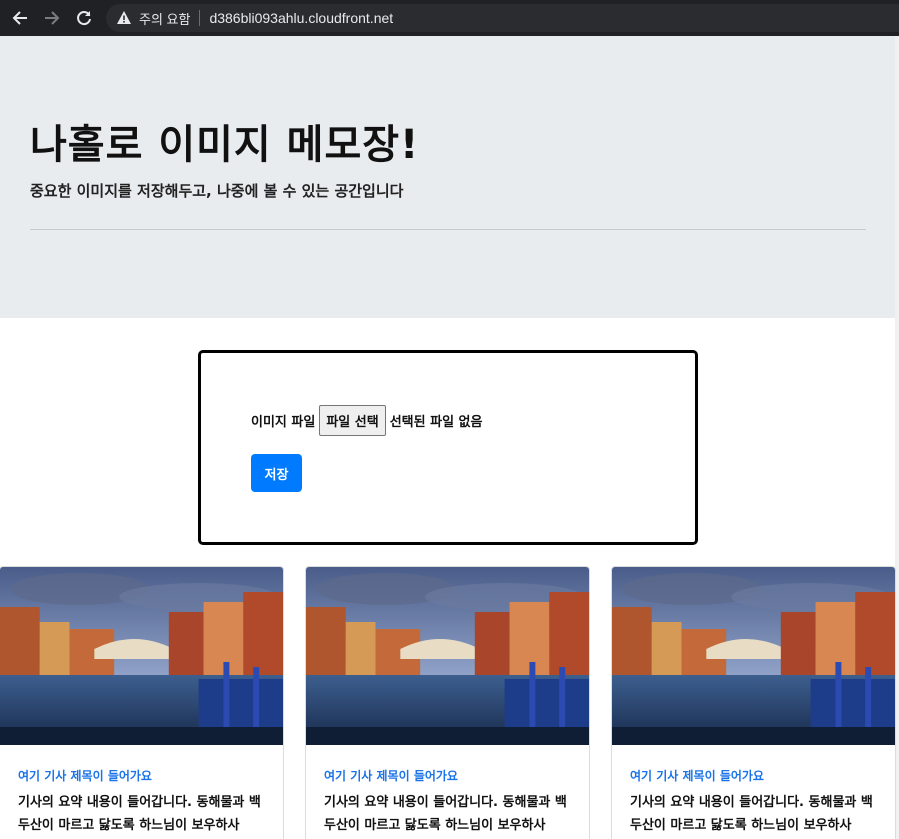 The height and width of the screenshot is (839, 899). I want to click on warning-icon, so click(124, 18).